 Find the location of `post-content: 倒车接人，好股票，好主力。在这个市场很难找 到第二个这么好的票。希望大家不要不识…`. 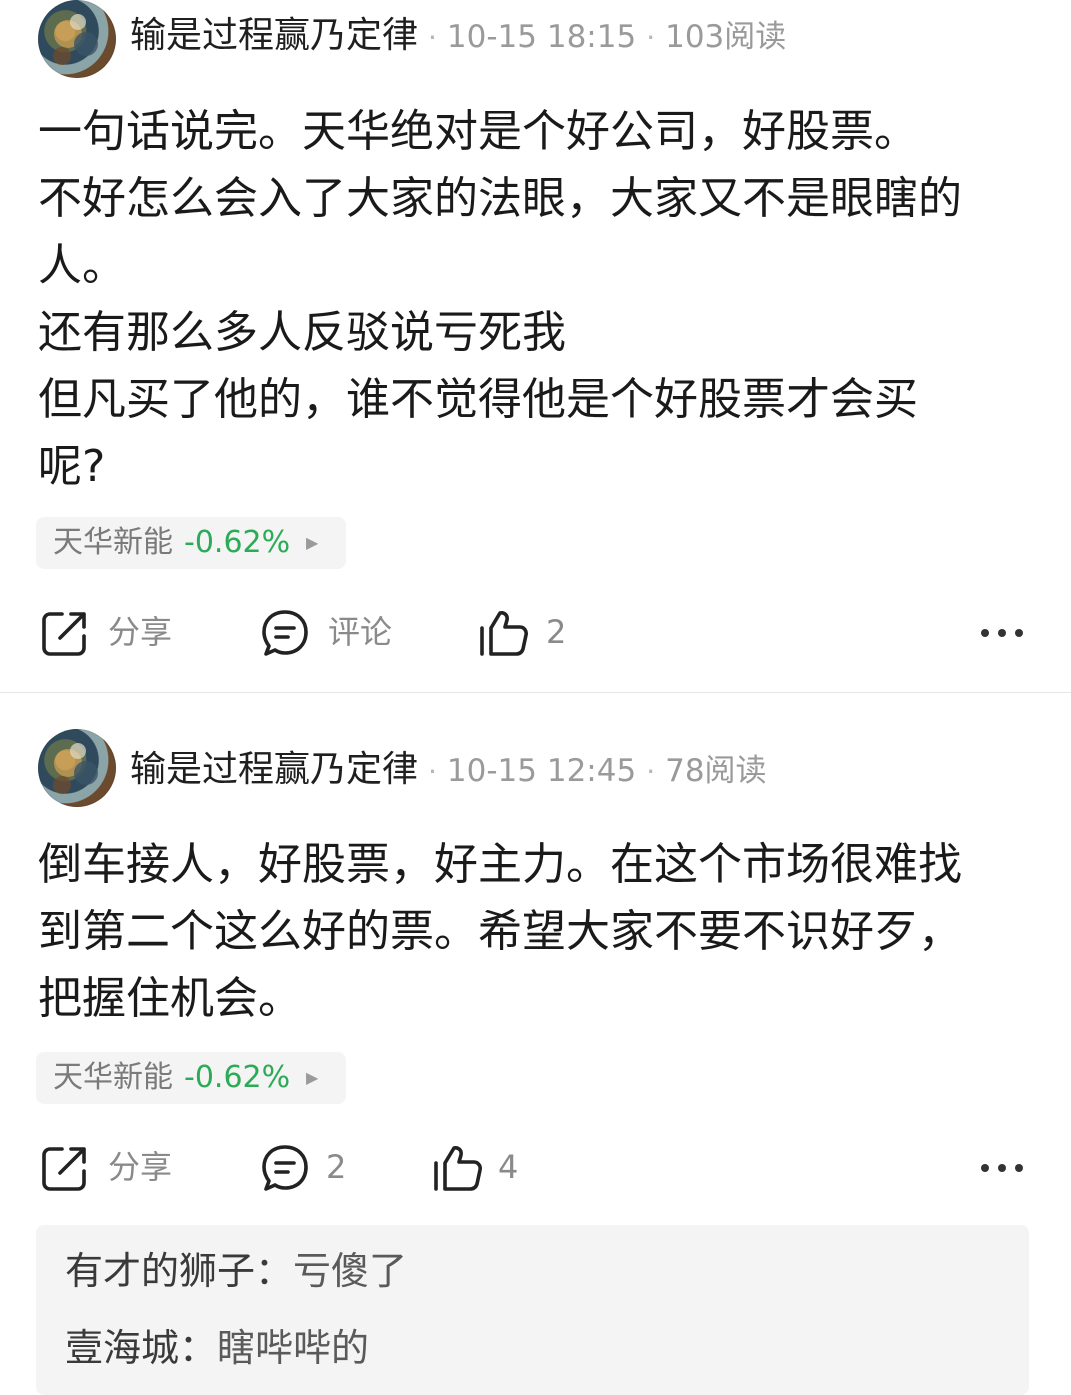

post-content: 倒车接人，好股票，好主力。在这个市场很难找 到第二个这么好的票。希望大家不要不识… is located at coordinates (535, 931).